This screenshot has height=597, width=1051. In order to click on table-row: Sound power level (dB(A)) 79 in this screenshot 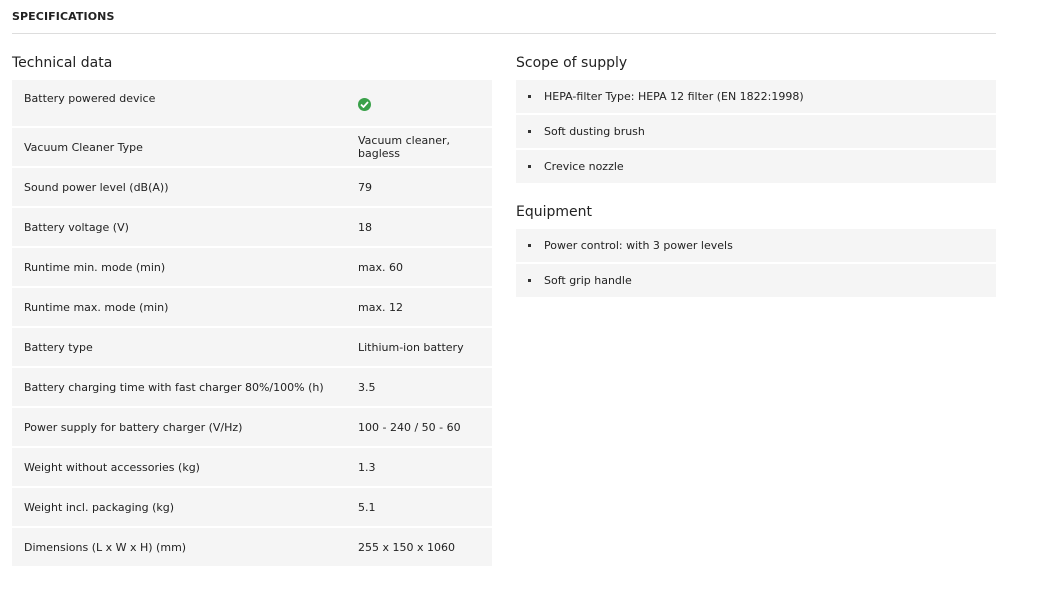, I will do `click(252, 187)`.